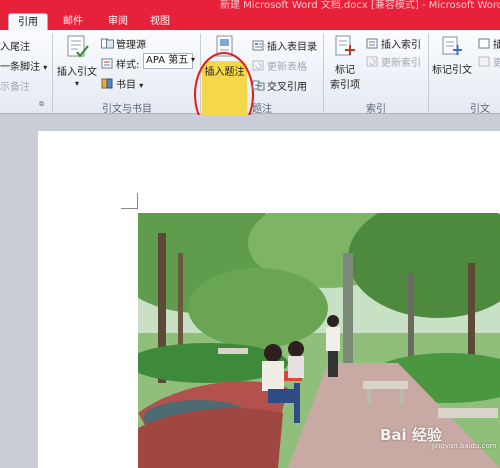 This screenshot has height=468, width=500. What do you see at coordinates (345, 45) in the screenshot?
I see `mark-entry-icon` at bounding box center [345, 45].